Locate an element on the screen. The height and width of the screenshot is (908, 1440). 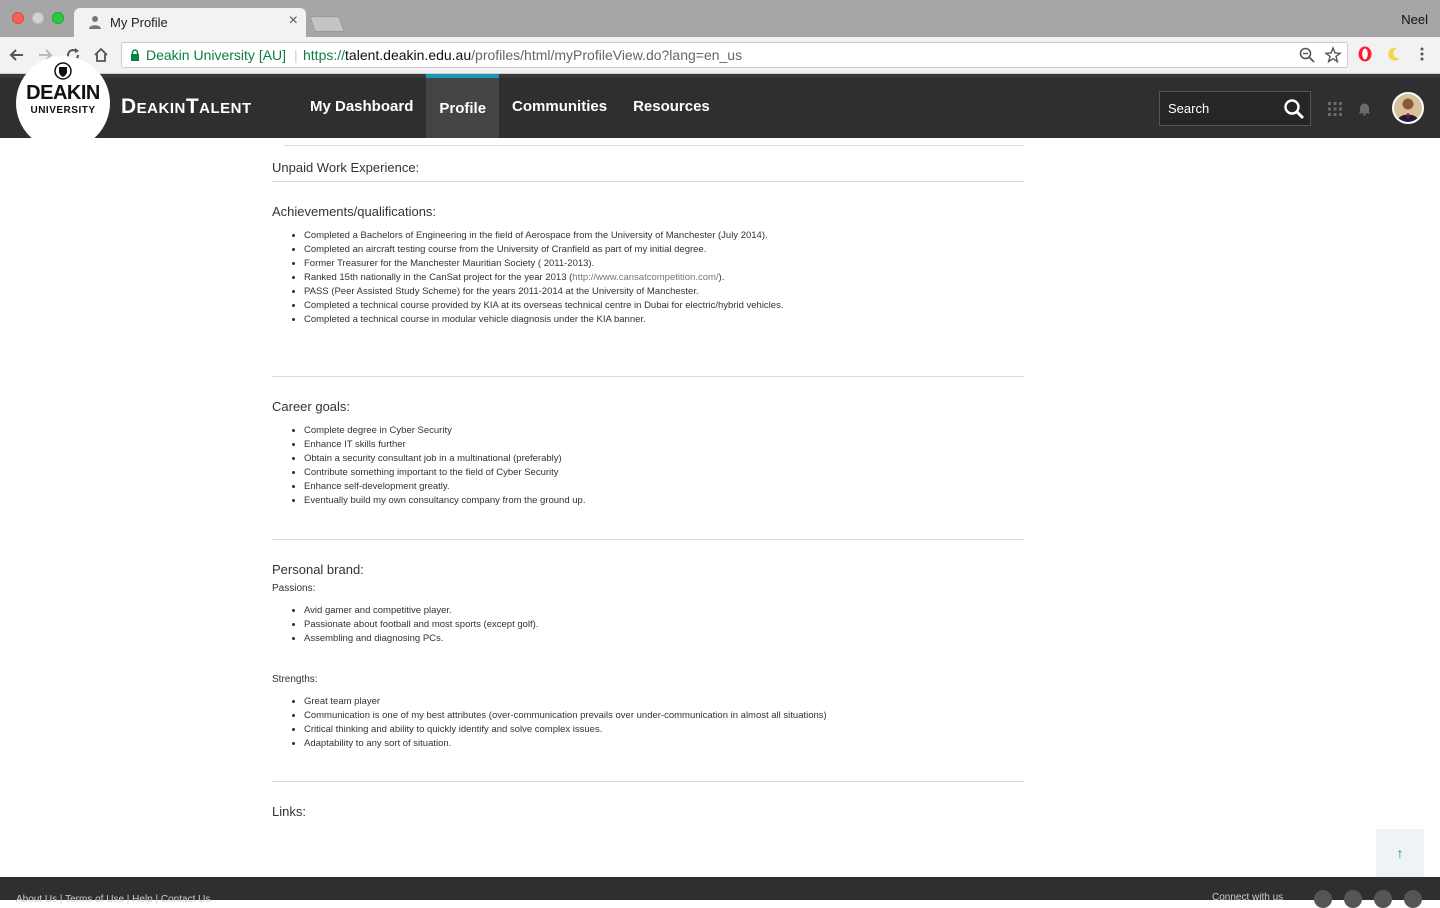
url-host: talent.deakin.edu.au is located at coordinates (408, 55).